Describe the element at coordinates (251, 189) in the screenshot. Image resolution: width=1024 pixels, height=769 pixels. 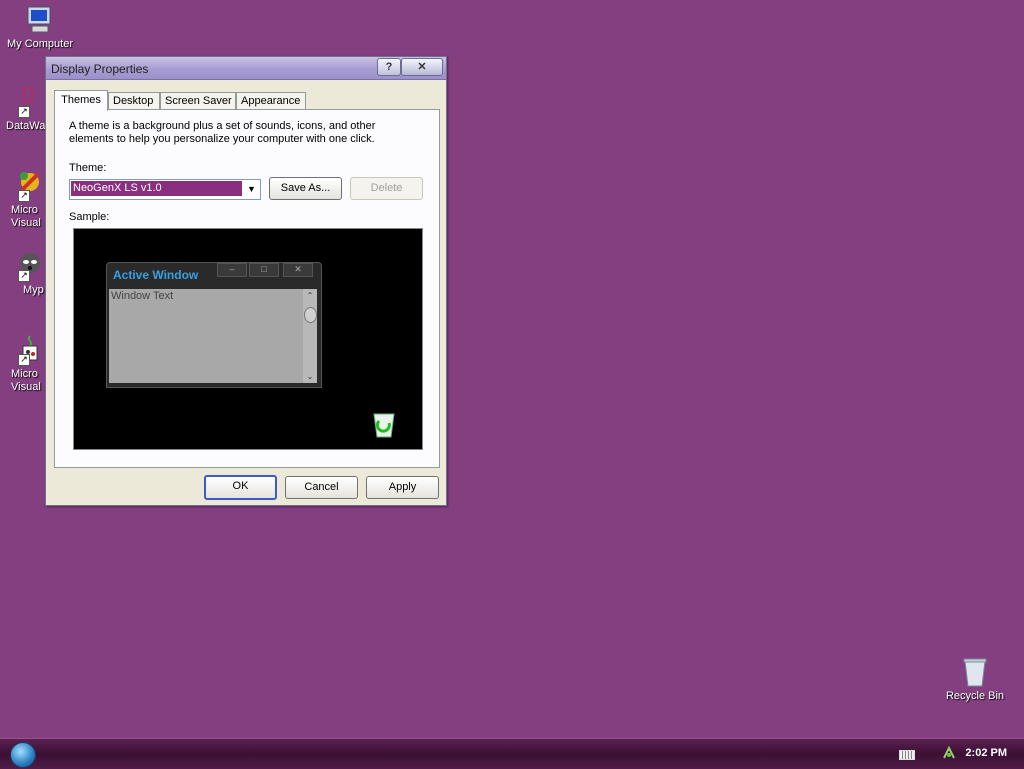
I see `chevron-down-icon: ▼` at that location.